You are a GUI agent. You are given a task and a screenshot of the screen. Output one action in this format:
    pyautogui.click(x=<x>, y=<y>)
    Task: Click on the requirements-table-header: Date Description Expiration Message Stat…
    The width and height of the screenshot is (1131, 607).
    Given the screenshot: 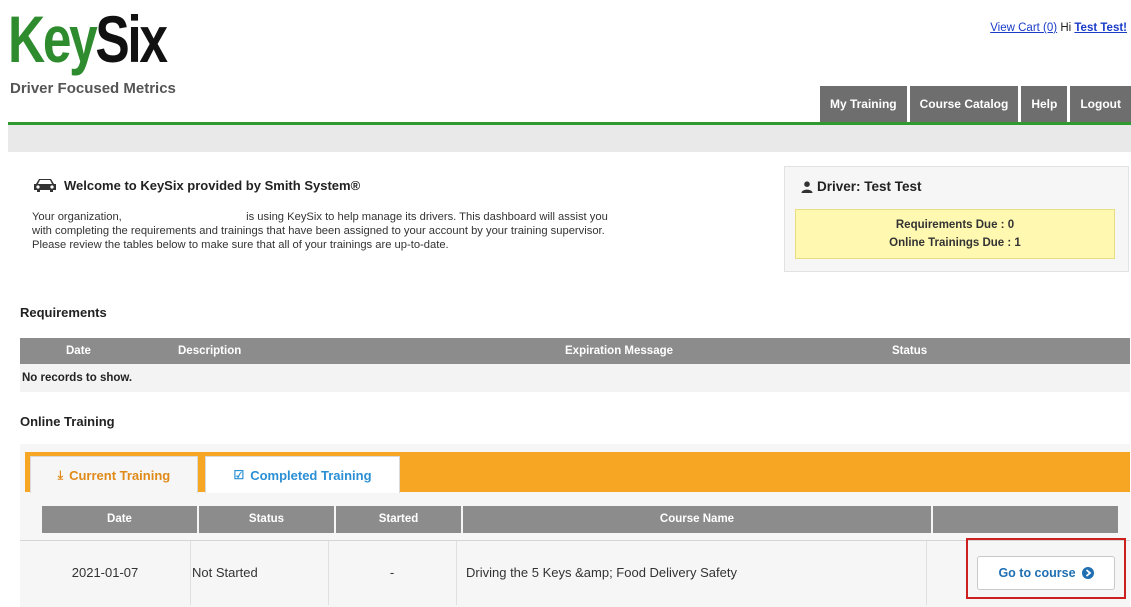 What is the action you would take?
    pyautogui.click(x=575, y=351)
    